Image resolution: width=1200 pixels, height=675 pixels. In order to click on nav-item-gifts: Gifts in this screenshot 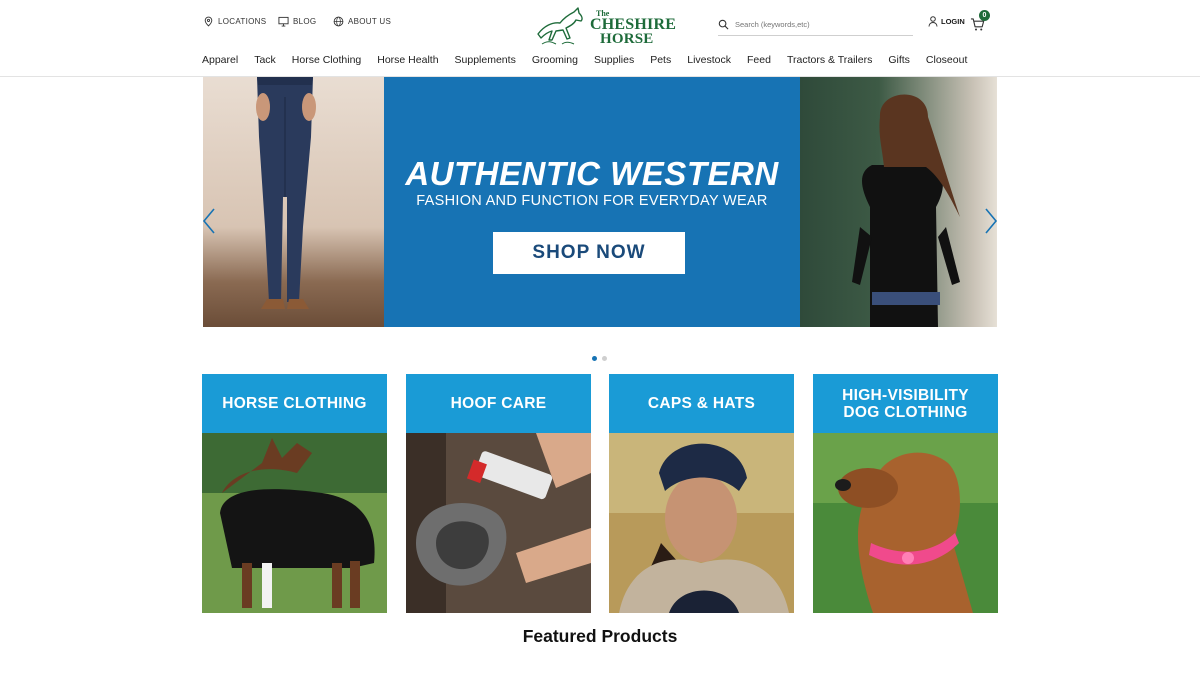, I will do `click(899, 60)`.